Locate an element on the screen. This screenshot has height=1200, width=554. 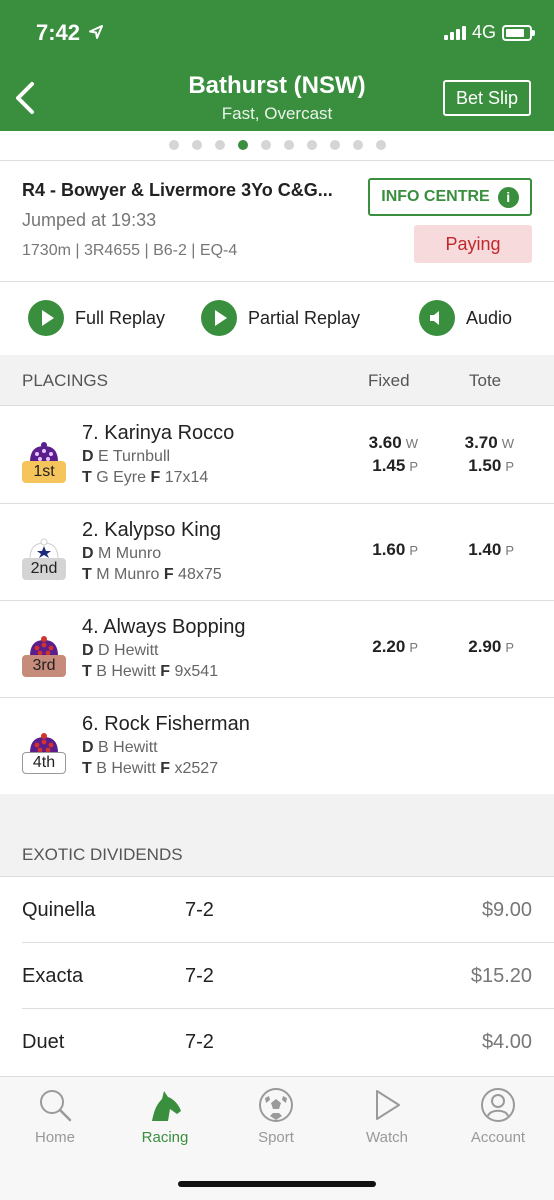
exotic-row: Duet 7-2 $4.00 is located at coordinates (277, 1042).